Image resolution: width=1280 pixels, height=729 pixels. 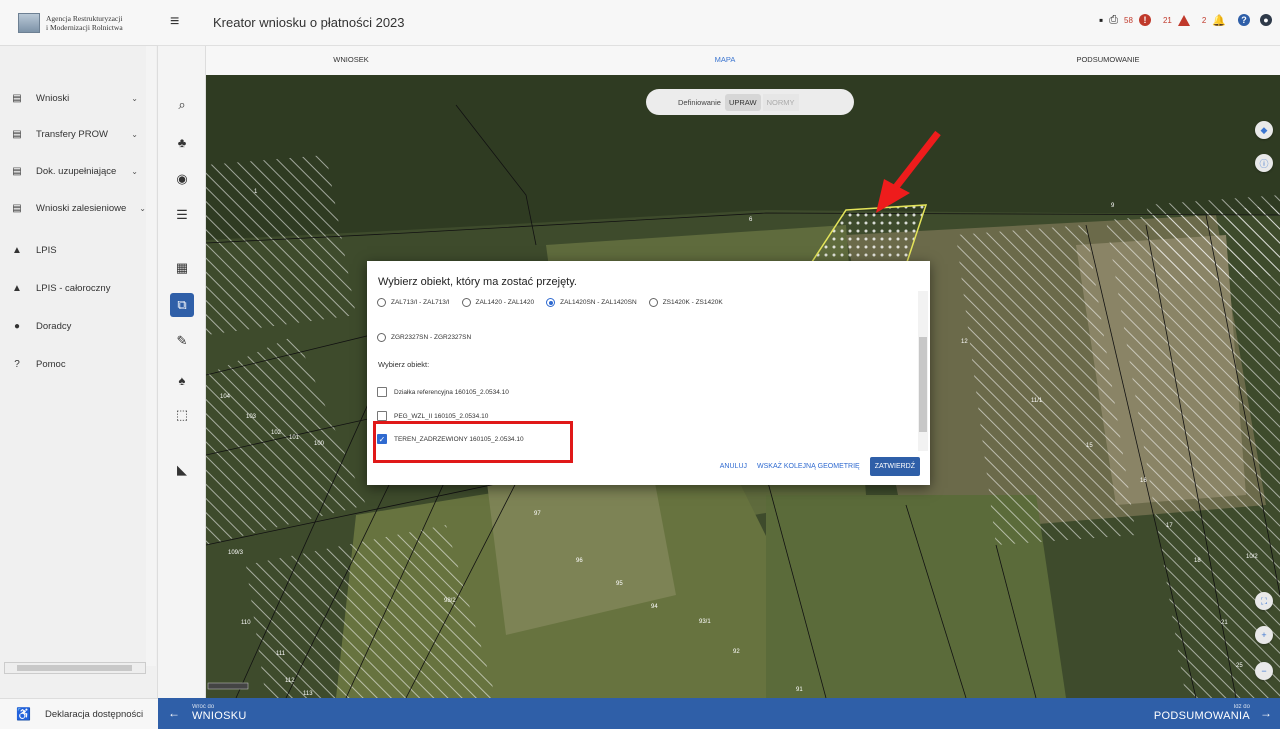 What do you see at coordinates (1239, 666) in the screenshot?
I see `parcel-label: 25` at bounding box center [1239, 666].